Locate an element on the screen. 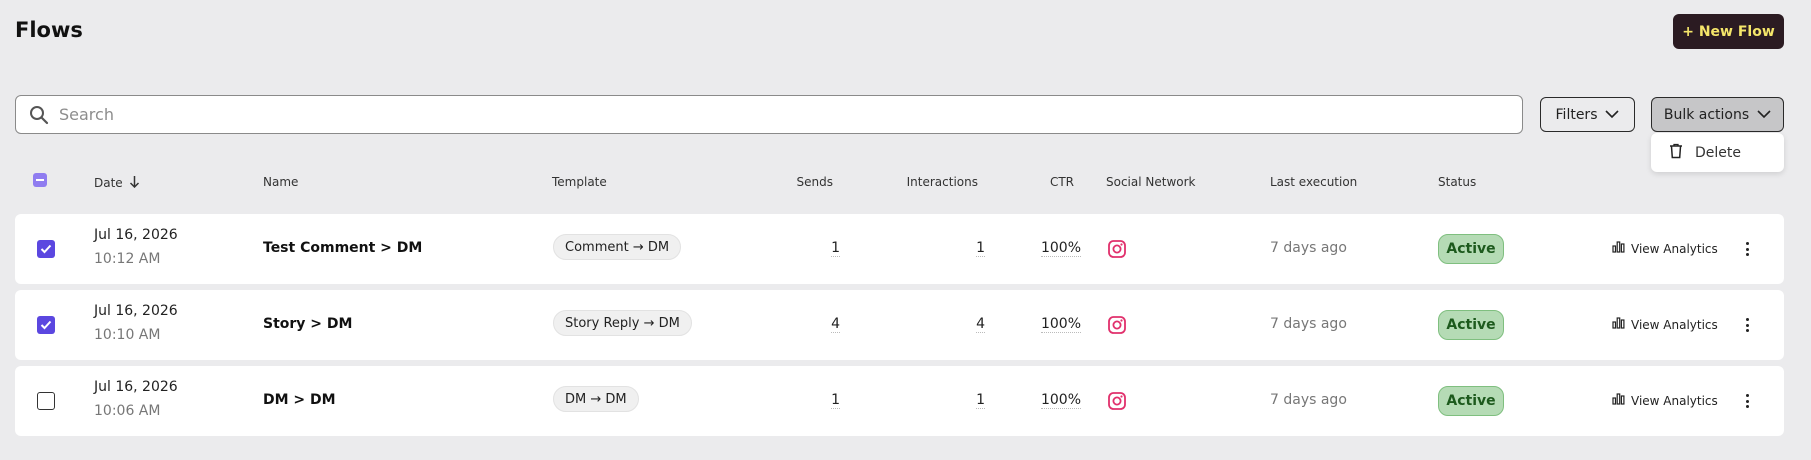 The width and height of the screenshot is (1811, 460). arrow-down-icon is located at coordinates (134, 183).